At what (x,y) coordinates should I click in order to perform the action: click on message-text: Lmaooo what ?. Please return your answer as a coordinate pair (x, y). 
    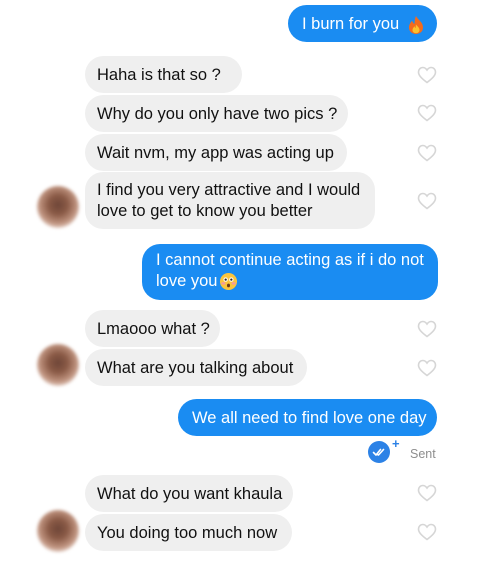
    Looking at the image, I should click on (153, 329).